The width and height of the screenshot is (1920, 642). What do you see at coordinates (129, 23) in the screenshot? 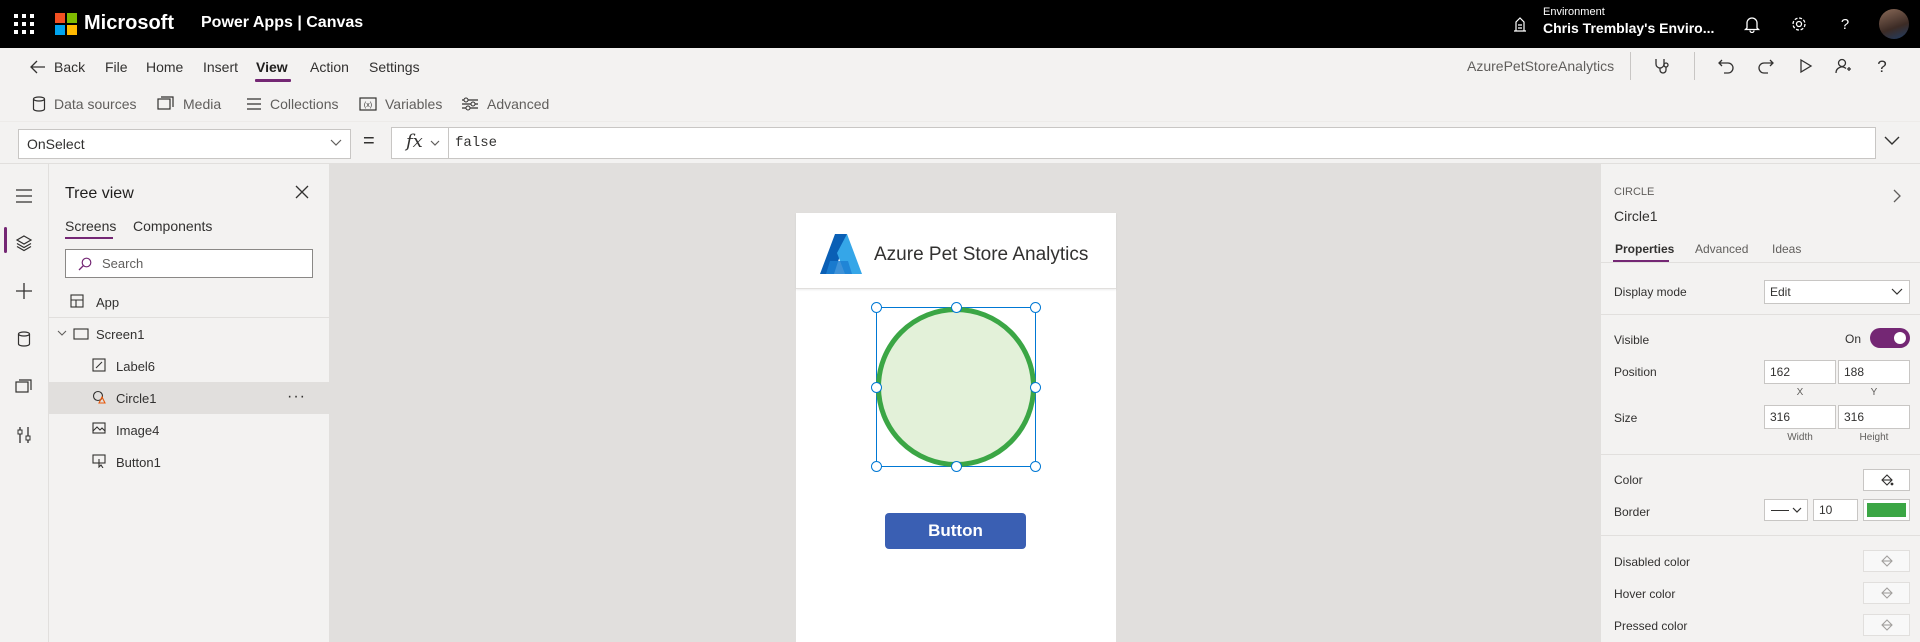
I see `brand-name: Microsoft` at bounding box center [129, 23].